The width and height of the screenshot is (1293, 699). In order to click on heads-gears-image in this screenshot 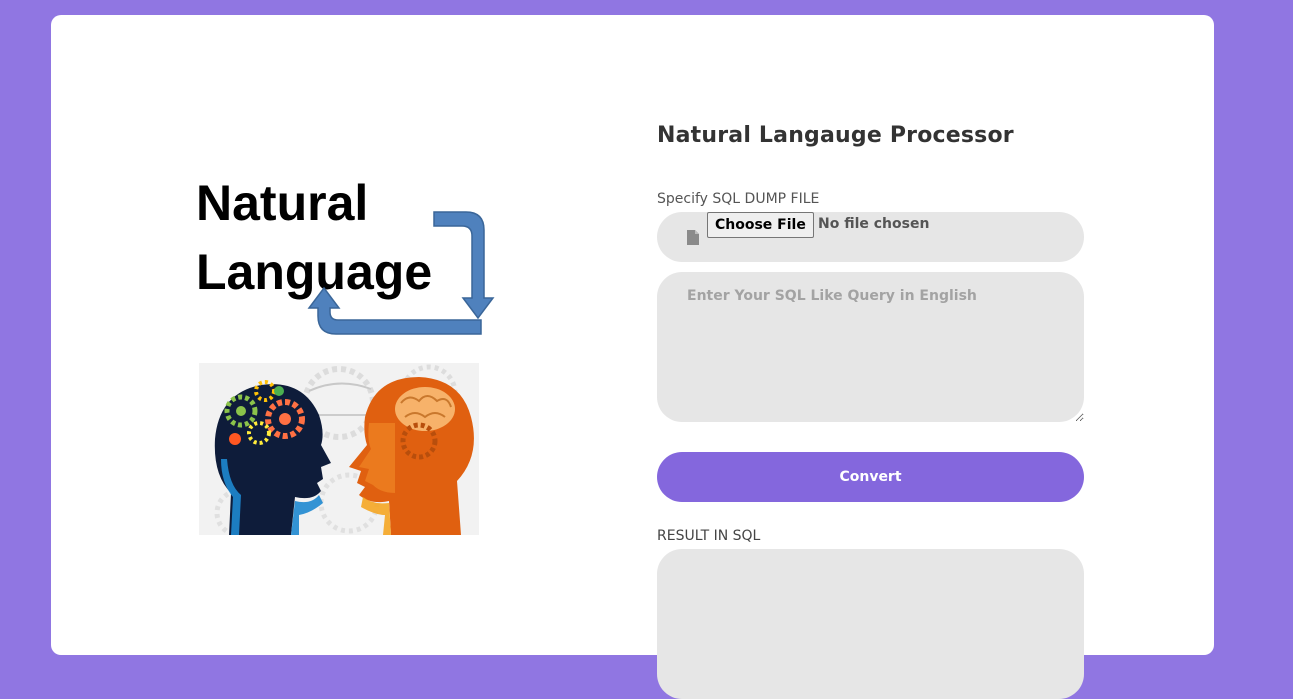, I will do `click(339, 449)`.